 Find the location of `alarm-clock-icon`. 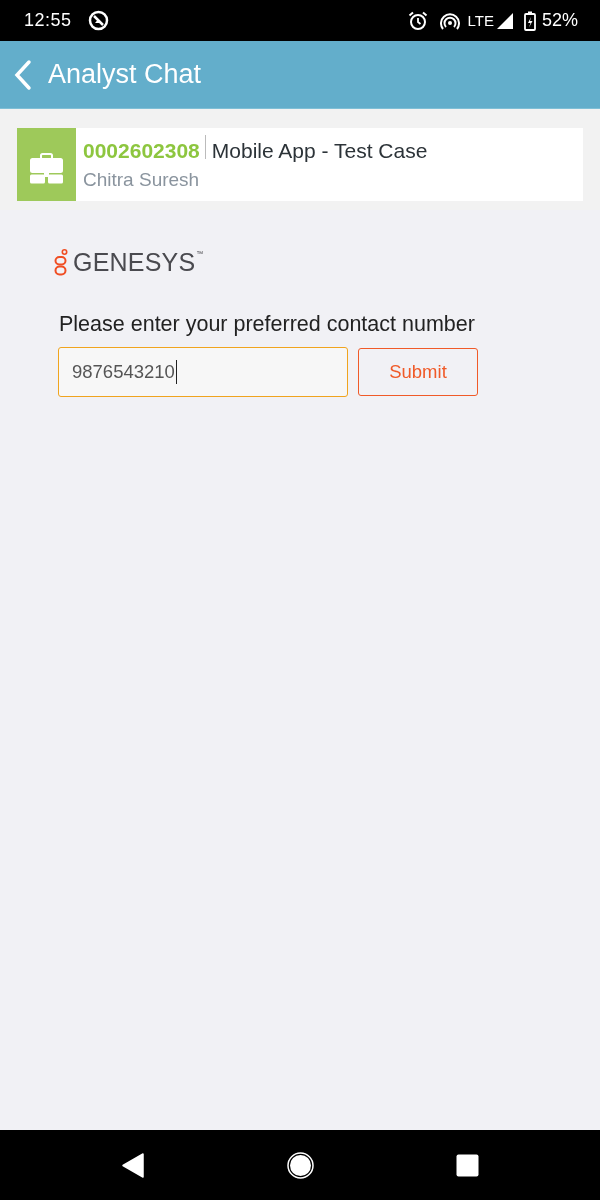

alarm-clock-icon is located at coordinates (417, 20).